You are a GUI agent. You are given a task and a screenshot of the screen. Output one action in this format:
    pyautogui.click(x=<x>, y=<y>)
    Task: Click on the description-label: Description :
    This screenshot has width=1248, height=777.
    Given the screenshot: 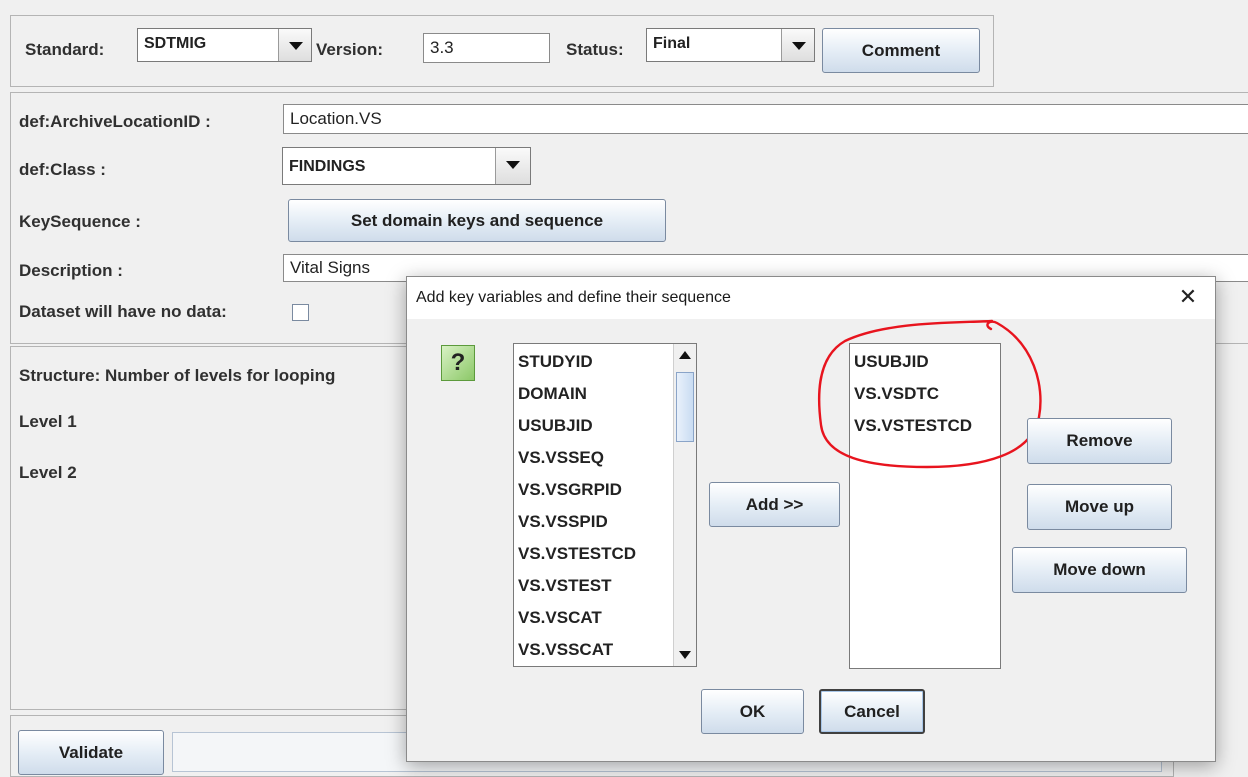 What is the action you would take?
    pyautogui.click(x=71, y=270)
    